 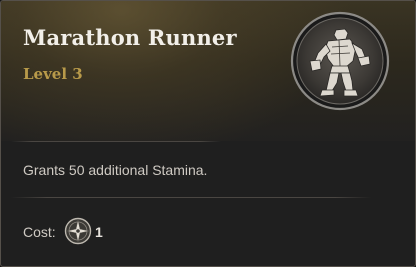 I want to click on cost-label: Cost:, so click(x=39, y=232).